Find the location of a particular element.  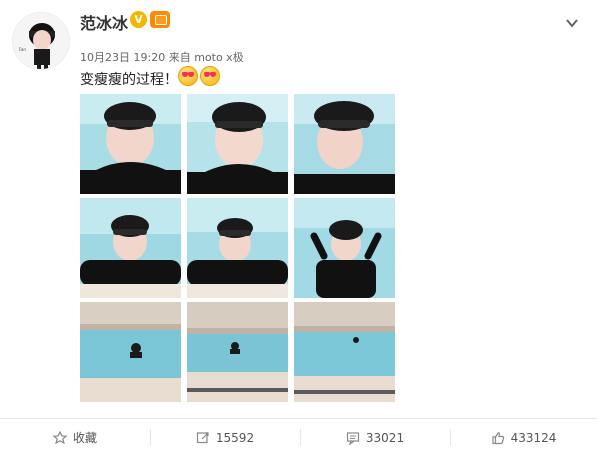

action-bar: 收藏 15592 33021 433124 is located at coordinates (298, 436).